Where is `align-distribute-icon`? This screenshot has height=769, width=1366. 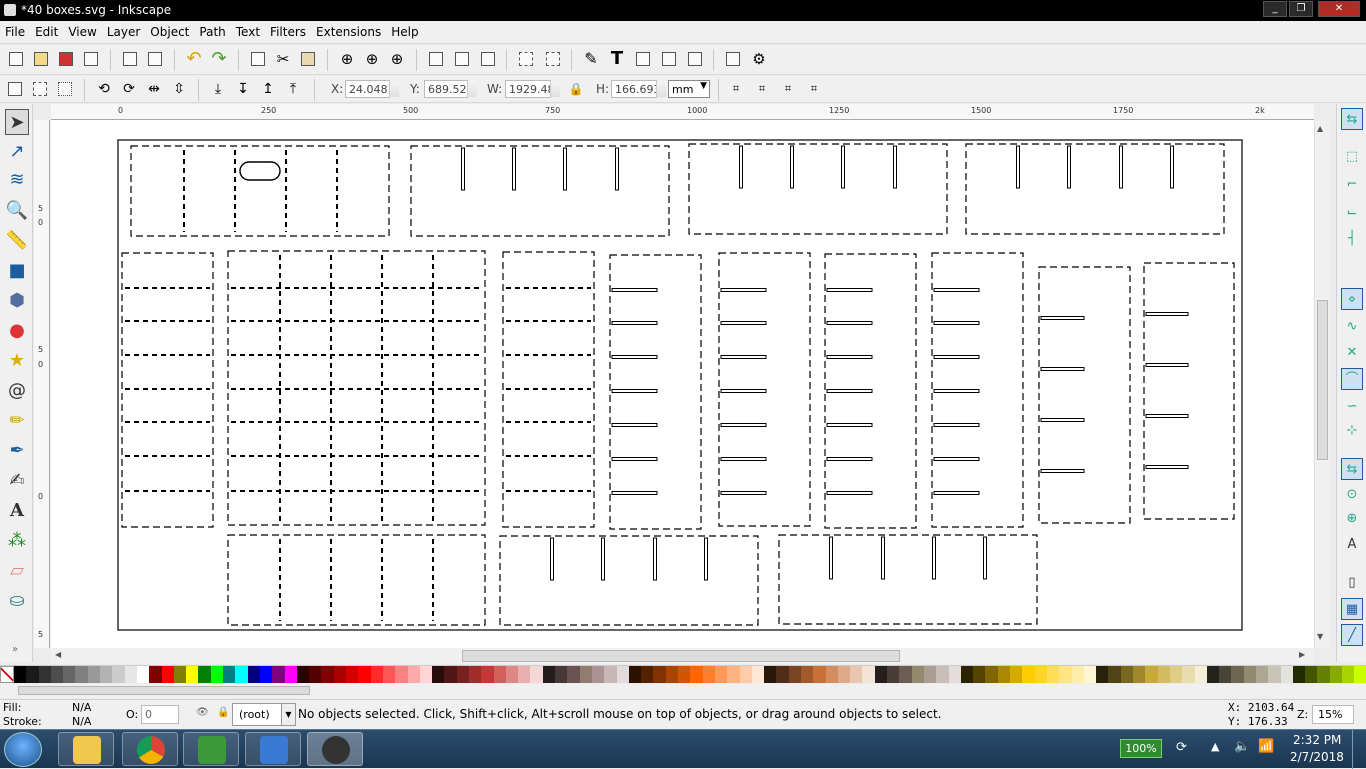
align-distribute-icon is located at coordinates (695, 59).